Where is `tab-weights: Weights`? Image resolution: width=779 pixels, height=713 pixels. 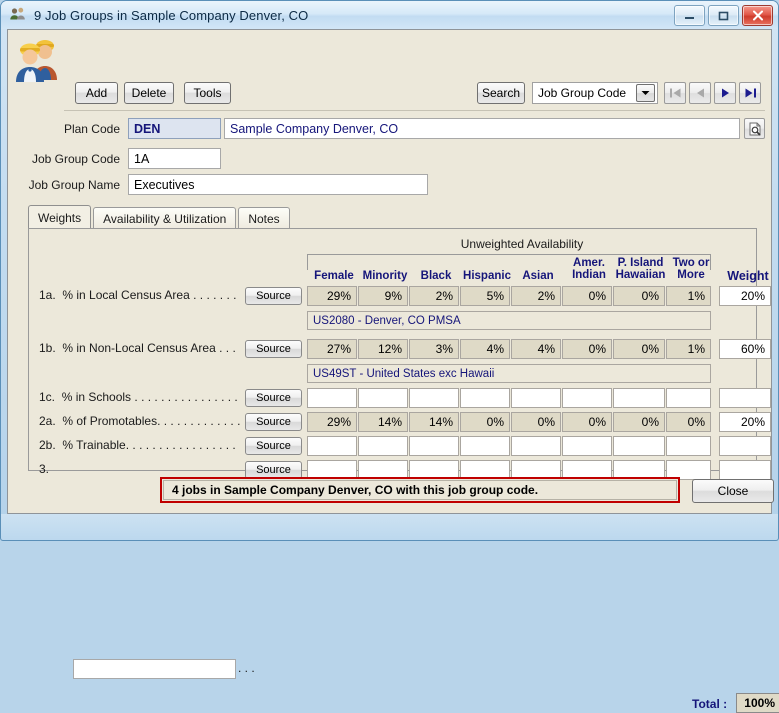 tab-weights: Weights is located at coordinates (60, 217).